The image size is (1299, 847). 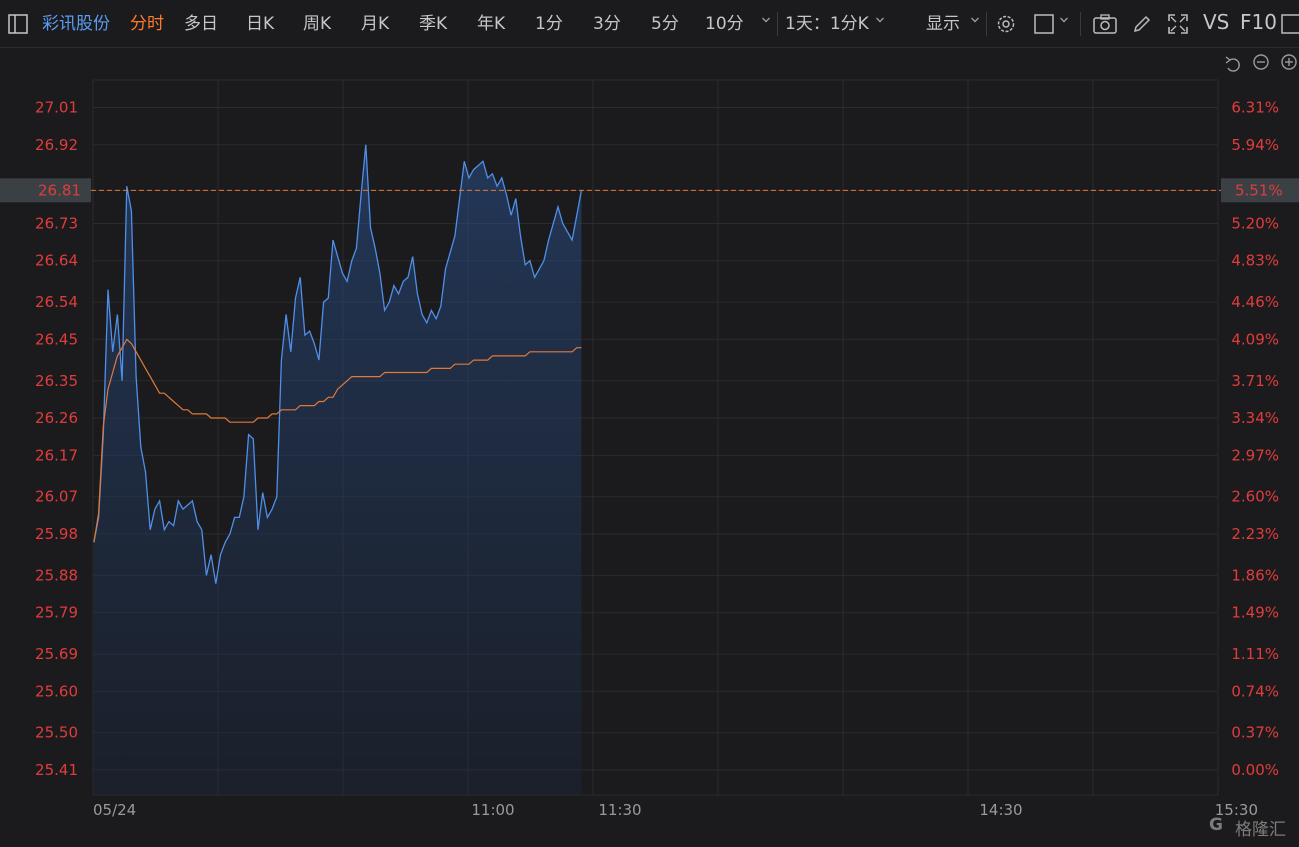 I want to click on percent-tick-label: 5.20%, so click(x=1255, y=223).